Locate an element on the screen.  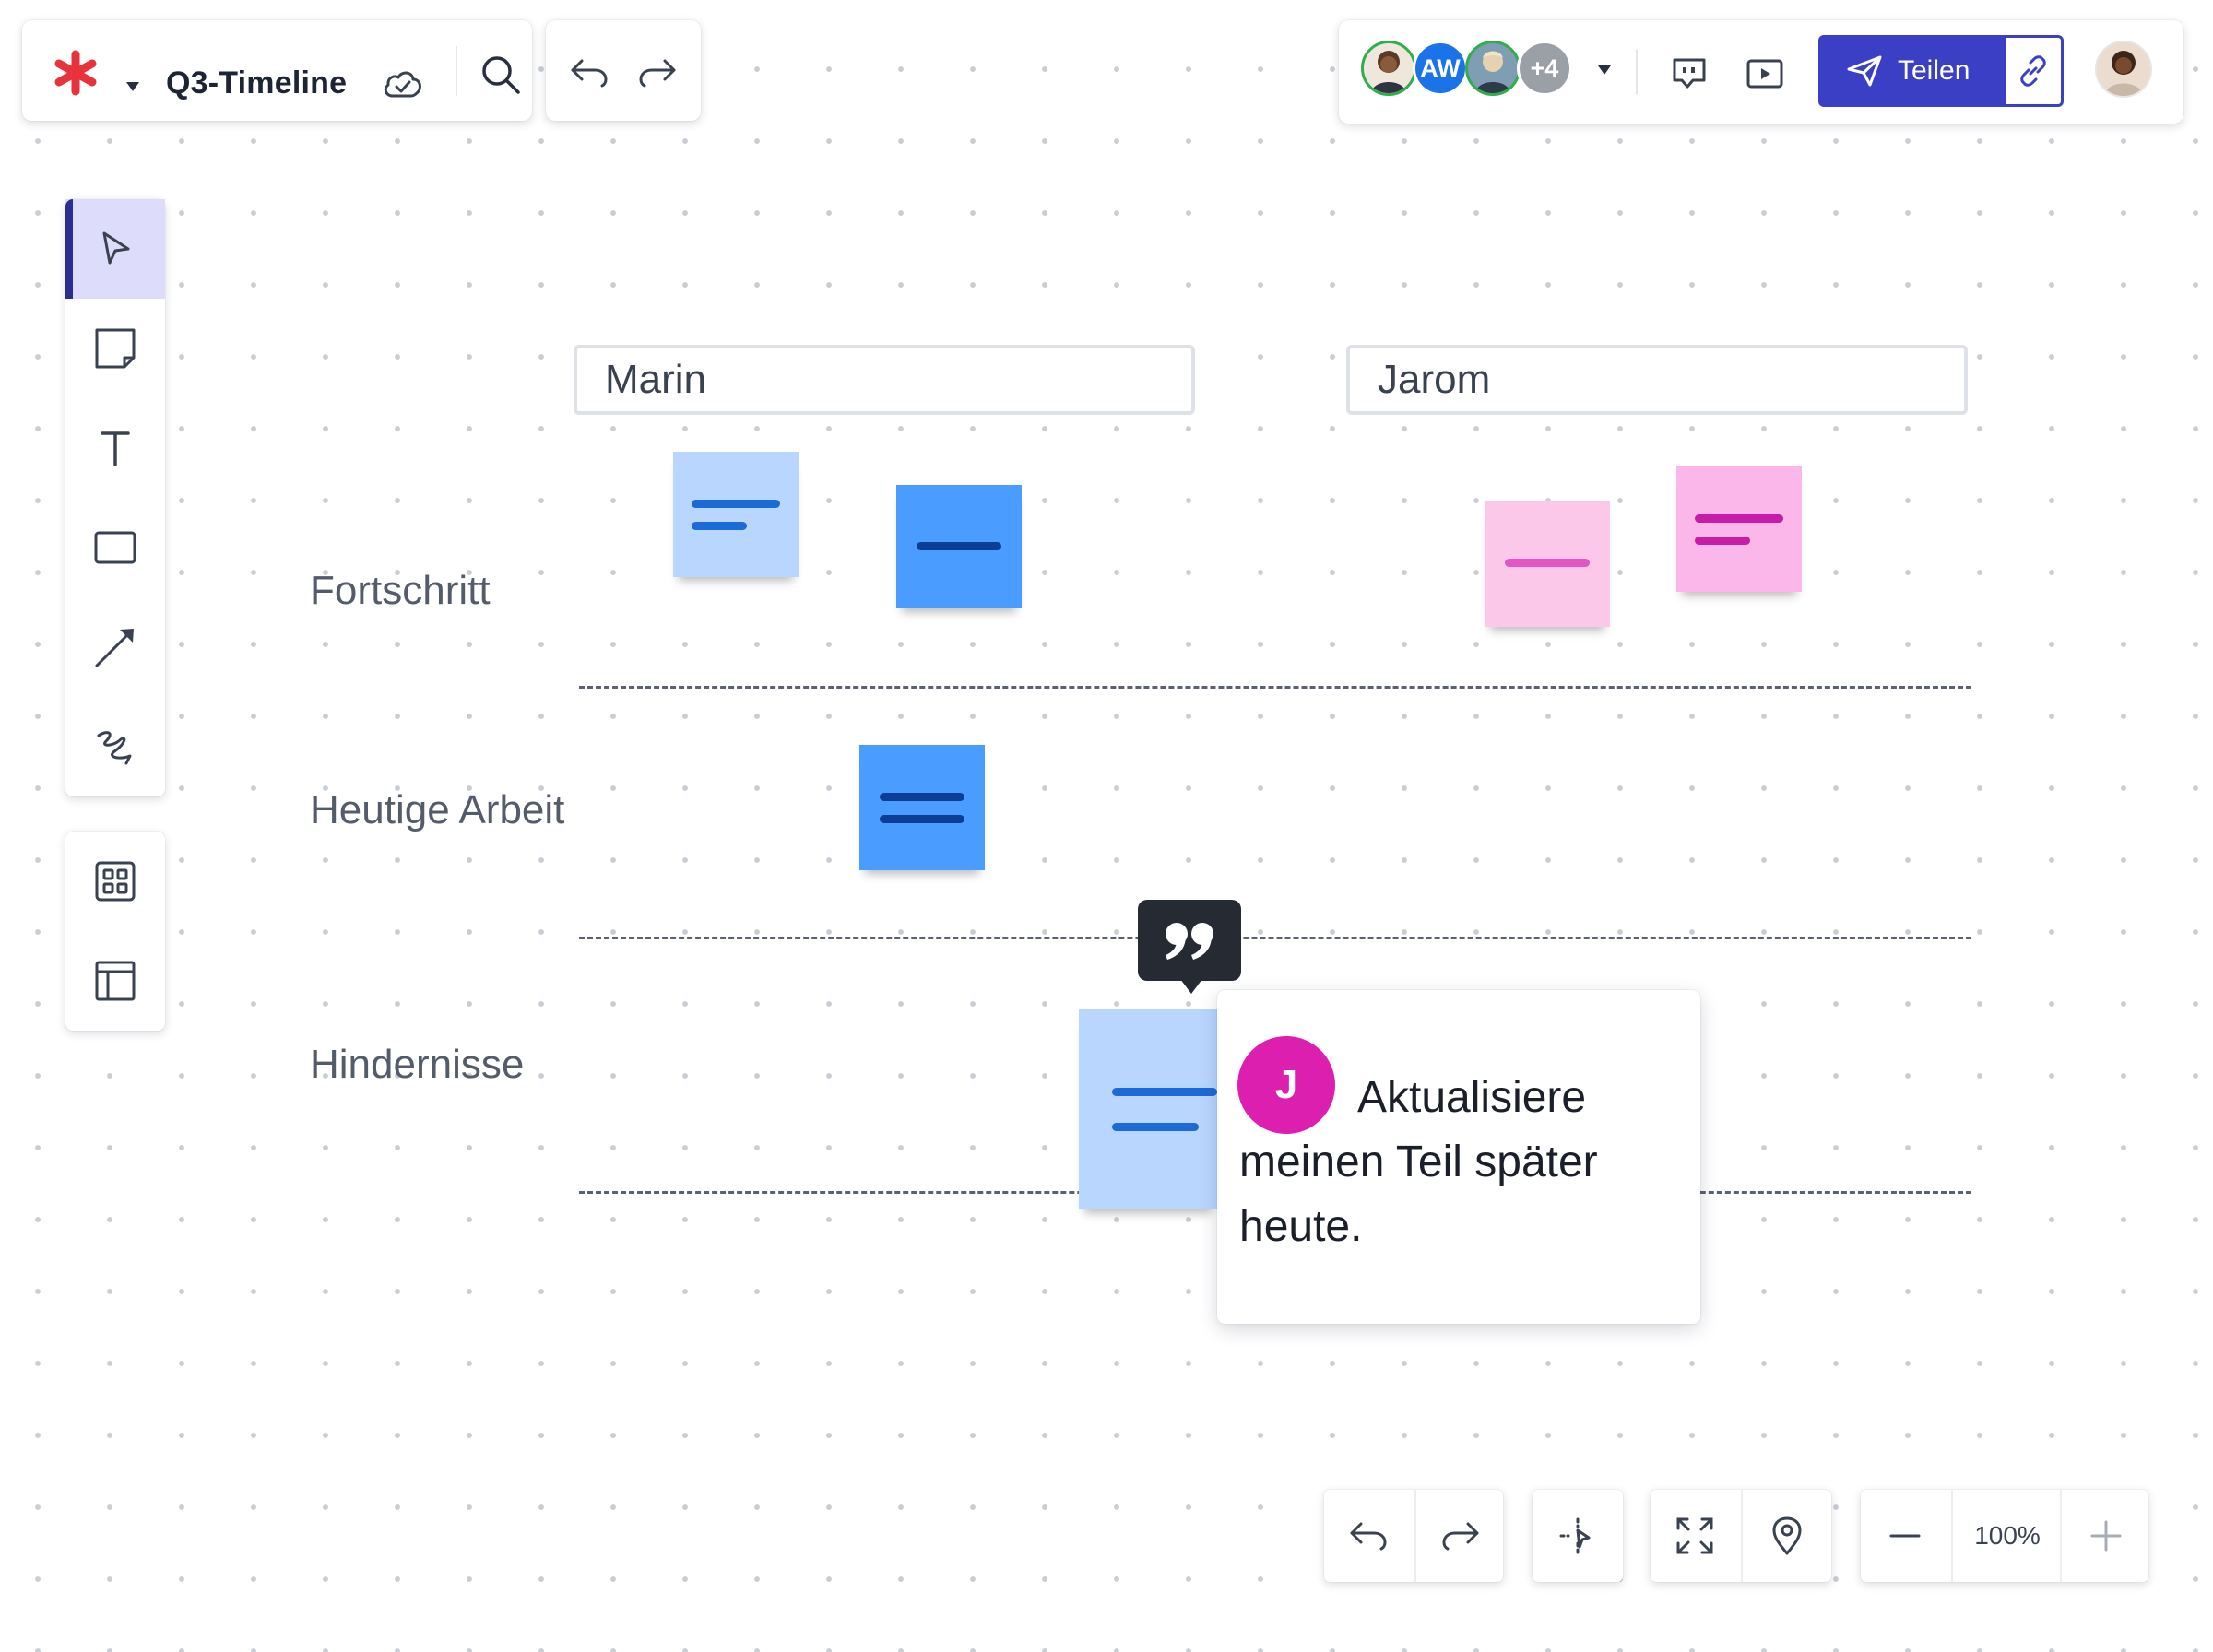
fit-to-screen-button is located at coordinates (1695, 1536).